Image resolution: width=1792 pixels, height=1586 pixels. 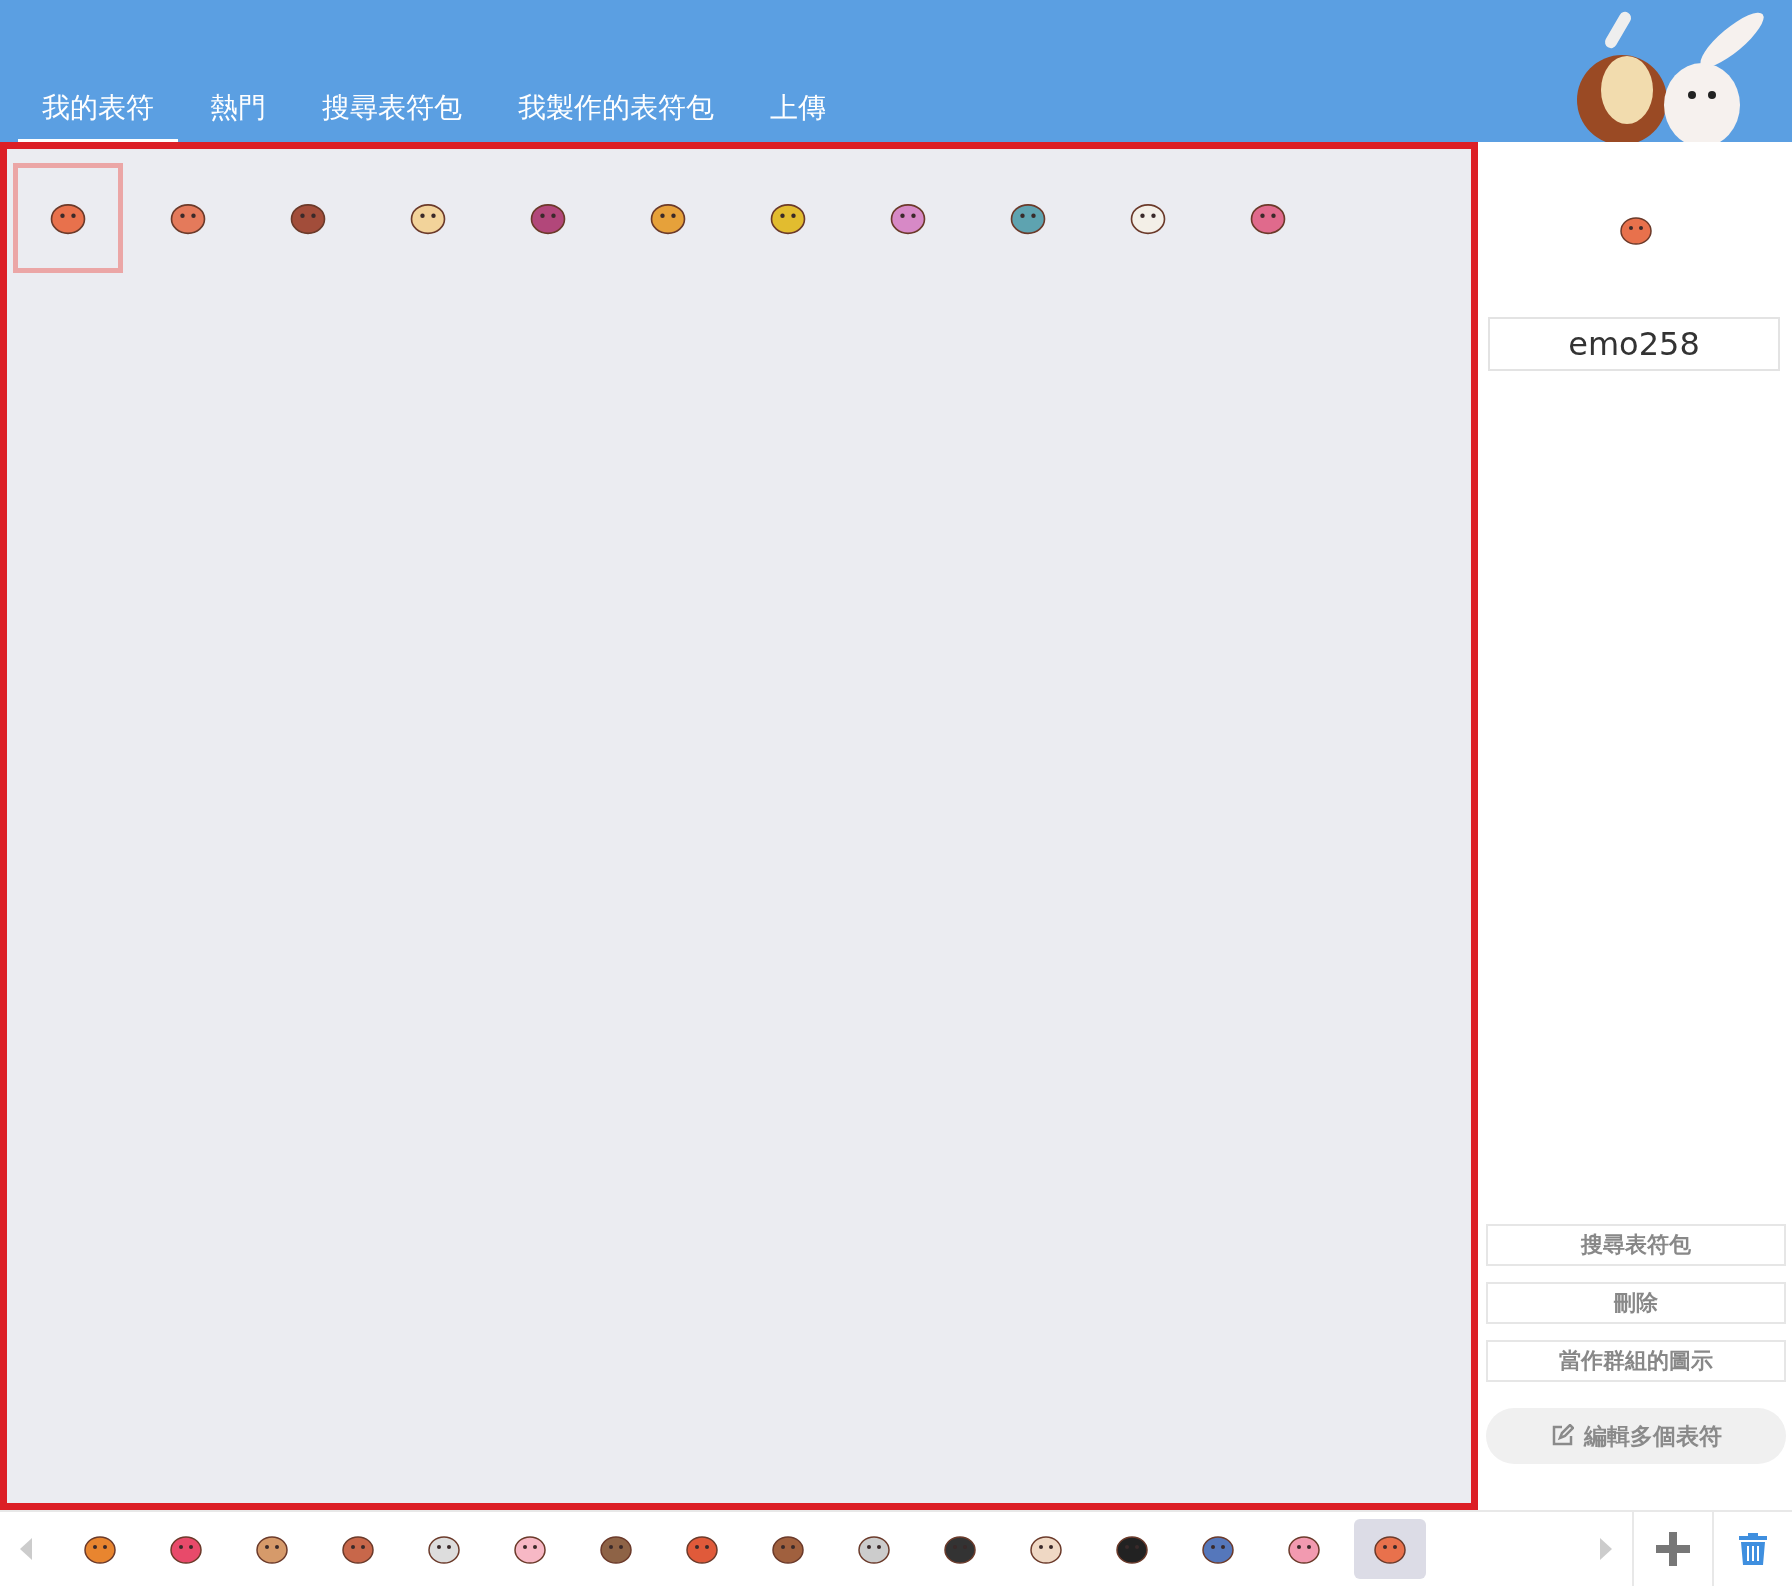 I want to click on action-button: 當作群組的圖示, so click(x=1636, y=1361).